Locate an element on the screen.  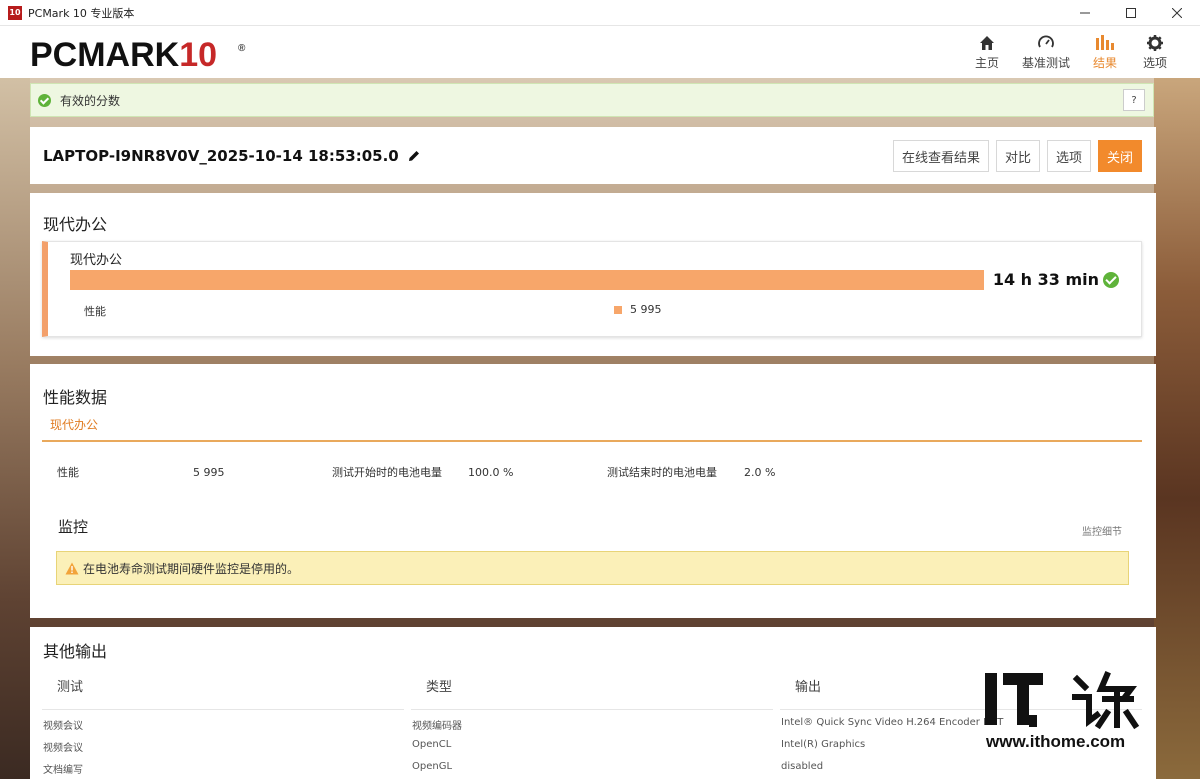
window-controls is located at coordinates (1131, 13).